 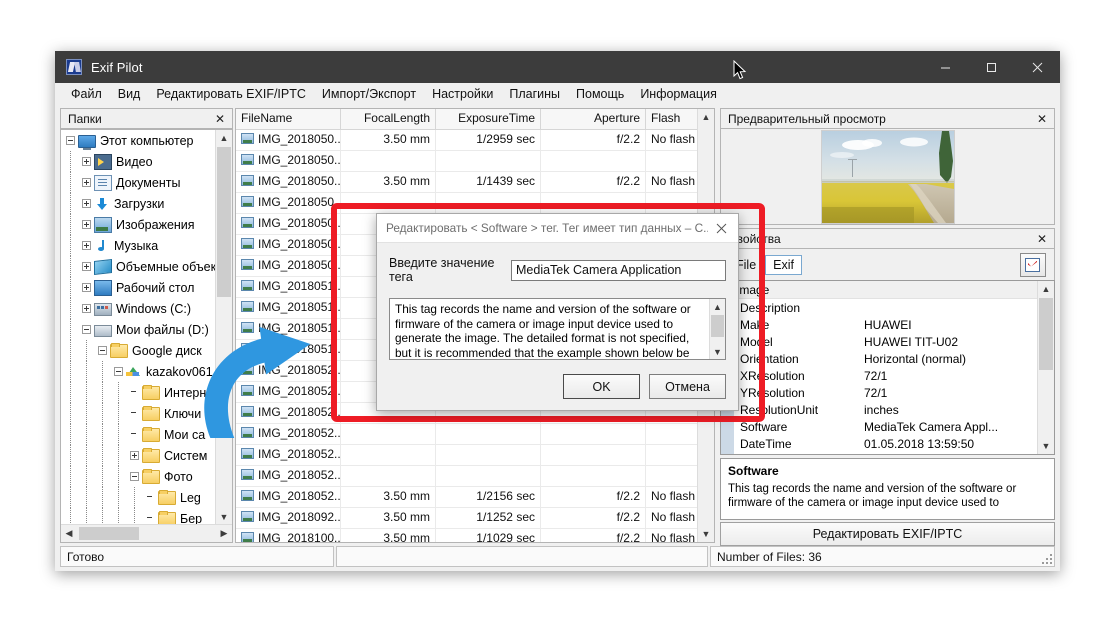 What do you see at coordinates (721, 228) in the screenshot?
I see `dialog-close-icon` at bounding box center [721, 228].